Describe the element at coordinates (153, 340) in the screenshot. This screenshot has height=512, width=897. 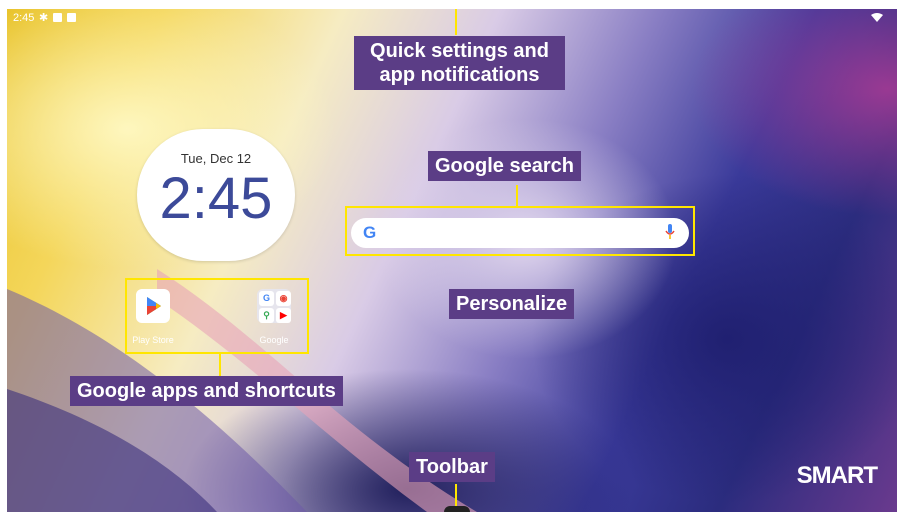
I see `app-label: Play Store` at that location.